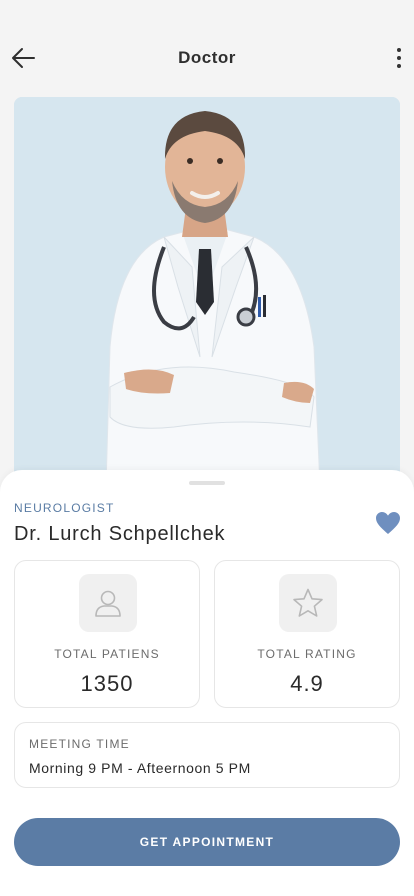 The height and width of the screenshot is (896, 414). I want to click on stat-label: TOTAL PATIENS, so click(107, 654).